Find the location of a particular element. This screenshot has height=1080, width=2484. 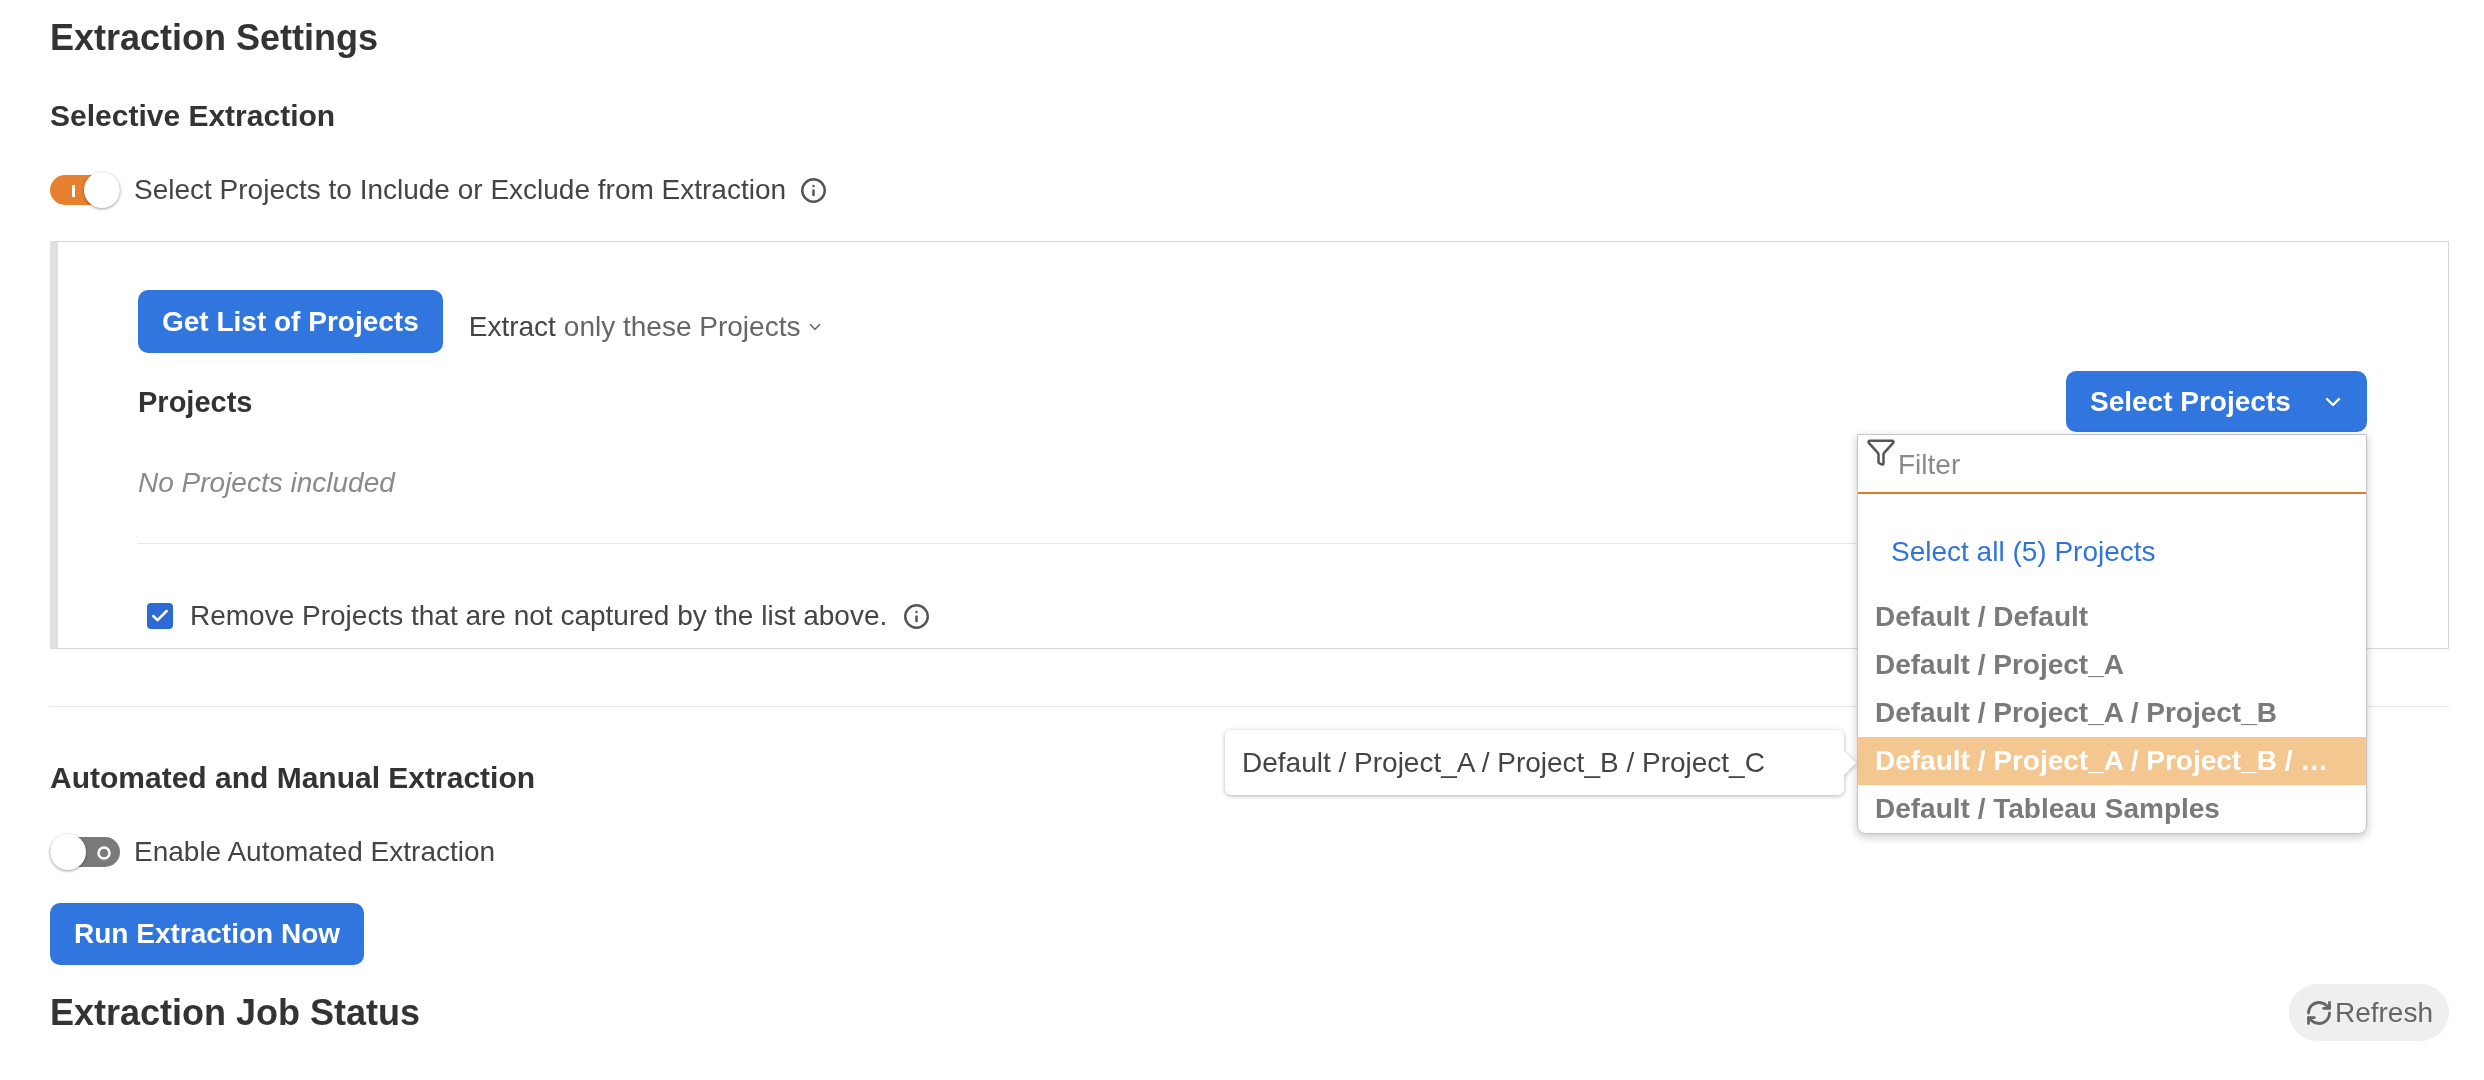

checkbox-label: Remove Projects that are not captured by the list above. is located at coordinates (539, 616).